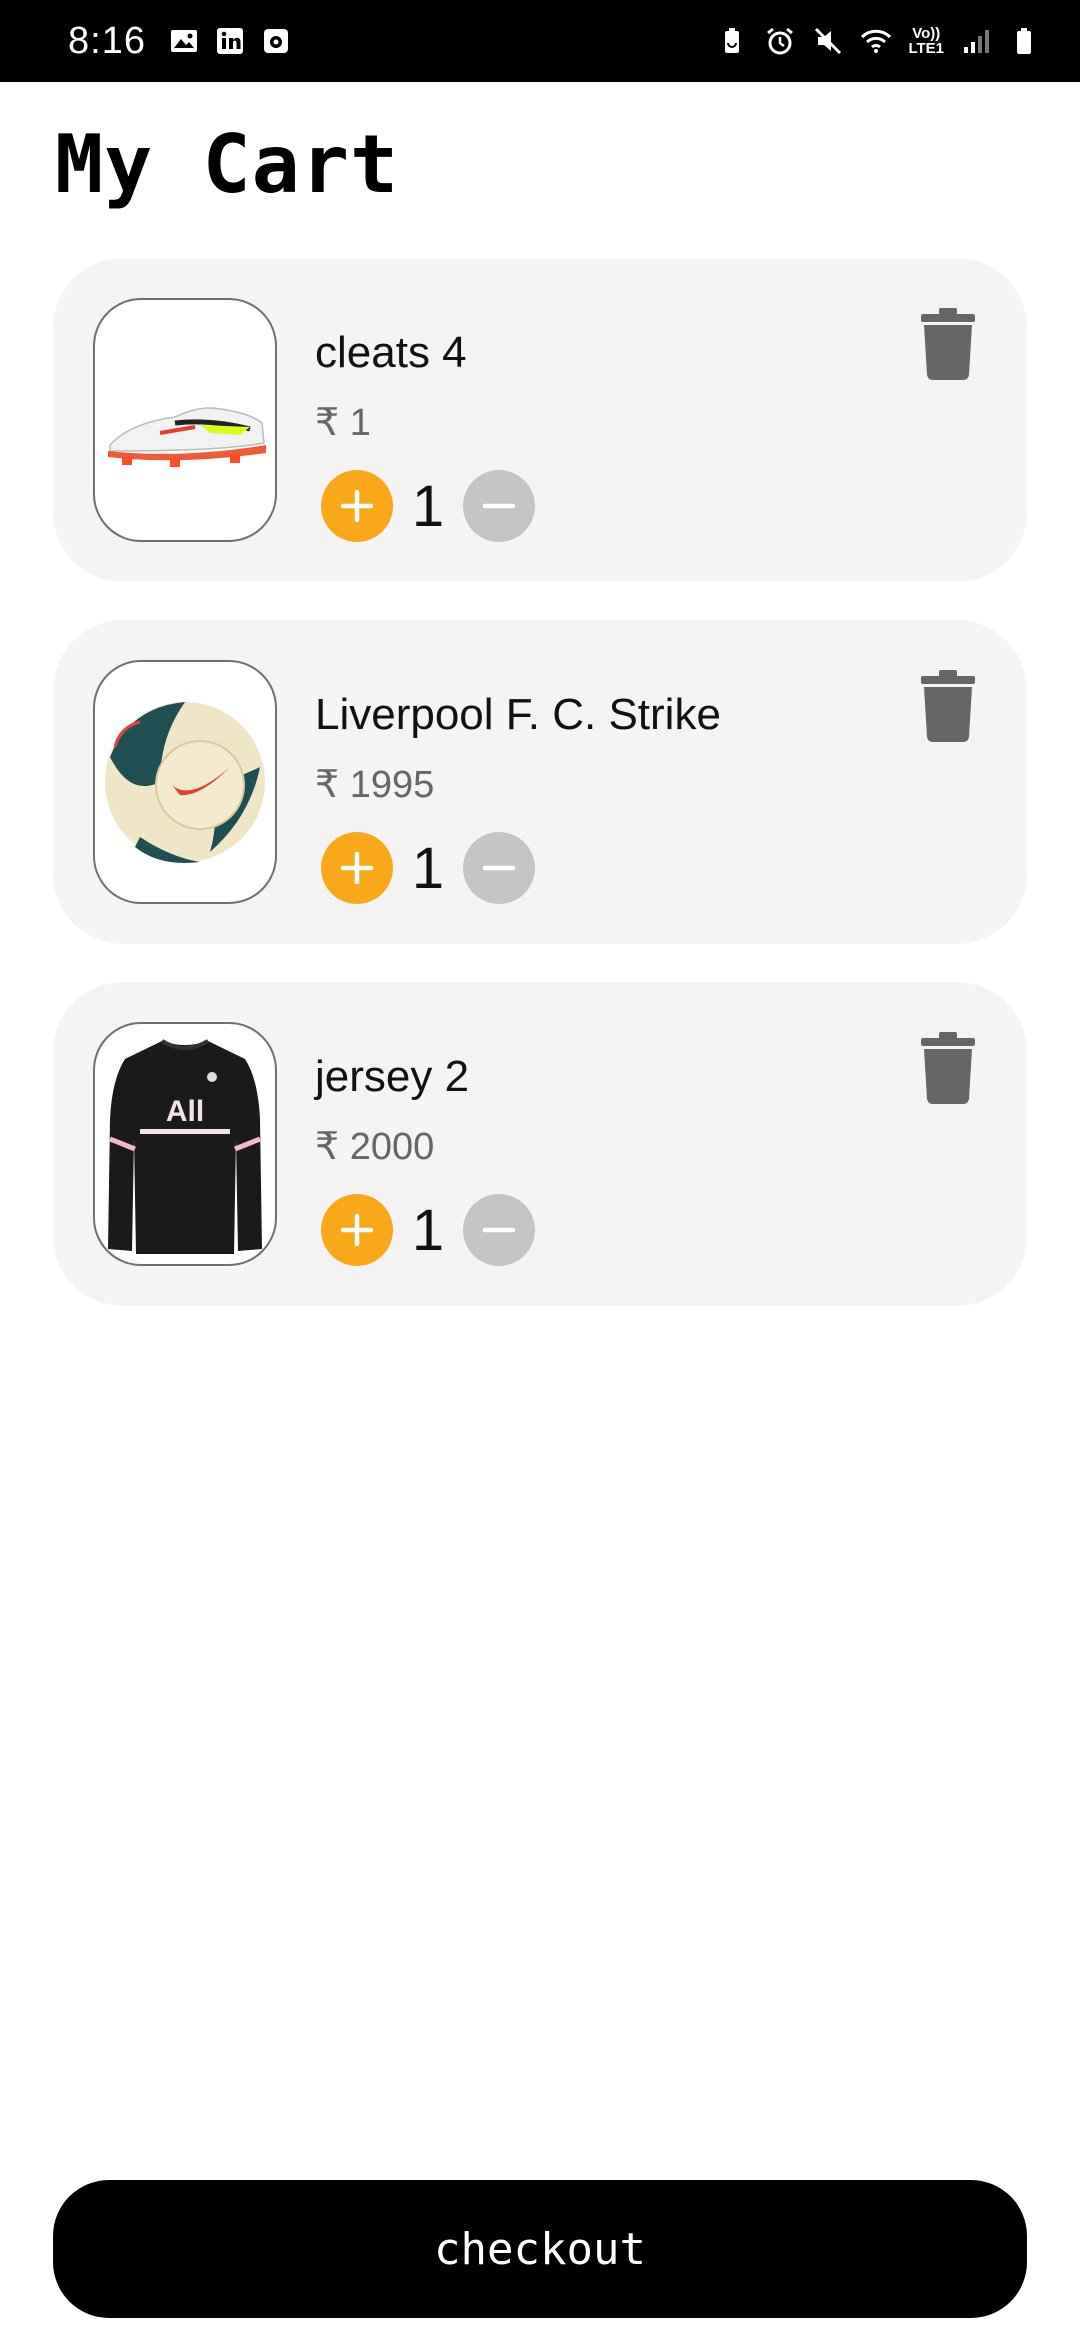 The height and width of the screenshot is (2340, 1080). I want to click on status-time: 8:16, so click(107, 40).